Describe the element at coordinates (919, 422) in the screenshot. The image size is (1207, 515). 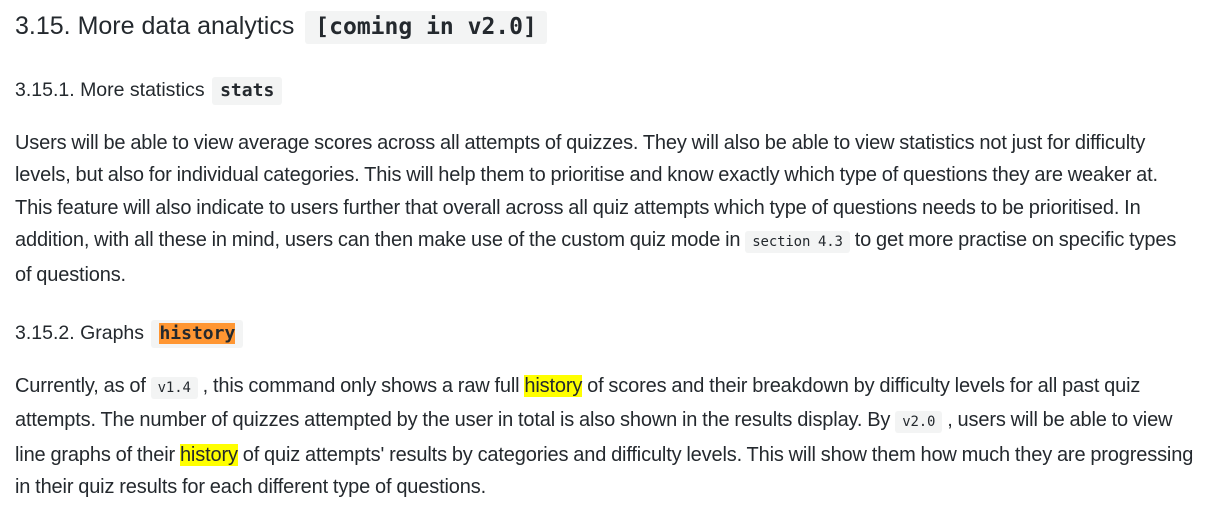
I see `inline-code-version: v2.0` at that location.